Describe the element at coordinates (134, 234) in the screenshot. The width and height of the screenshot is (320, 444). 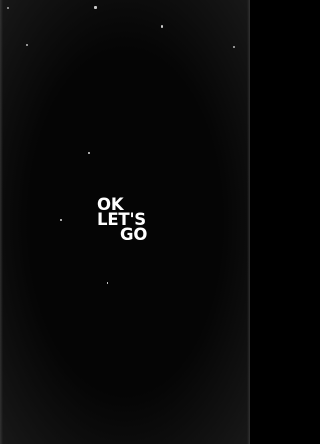
I see `headline-line-3: GO` at that location.